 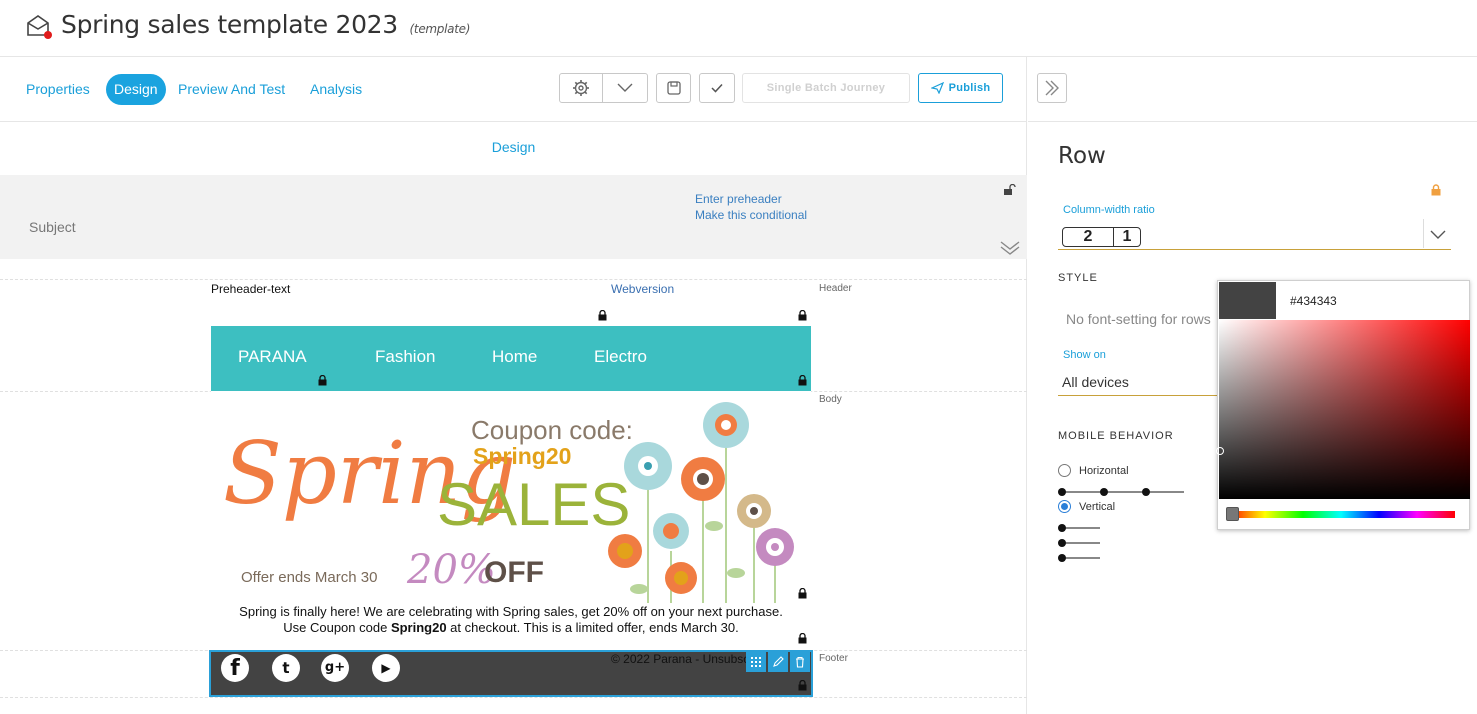 I want to click on header-section-label: Header, so click(x=835, y=288).